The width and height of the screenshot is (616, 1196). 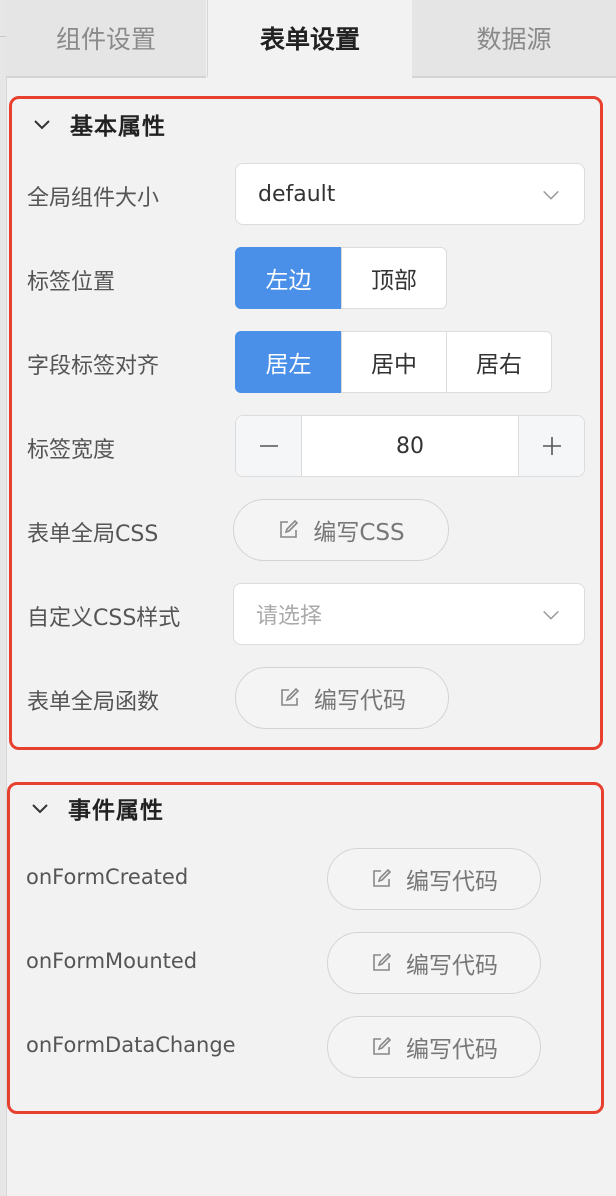 I want to click on label-position-radio: 左边 顶部, so click(x=341, y=278).